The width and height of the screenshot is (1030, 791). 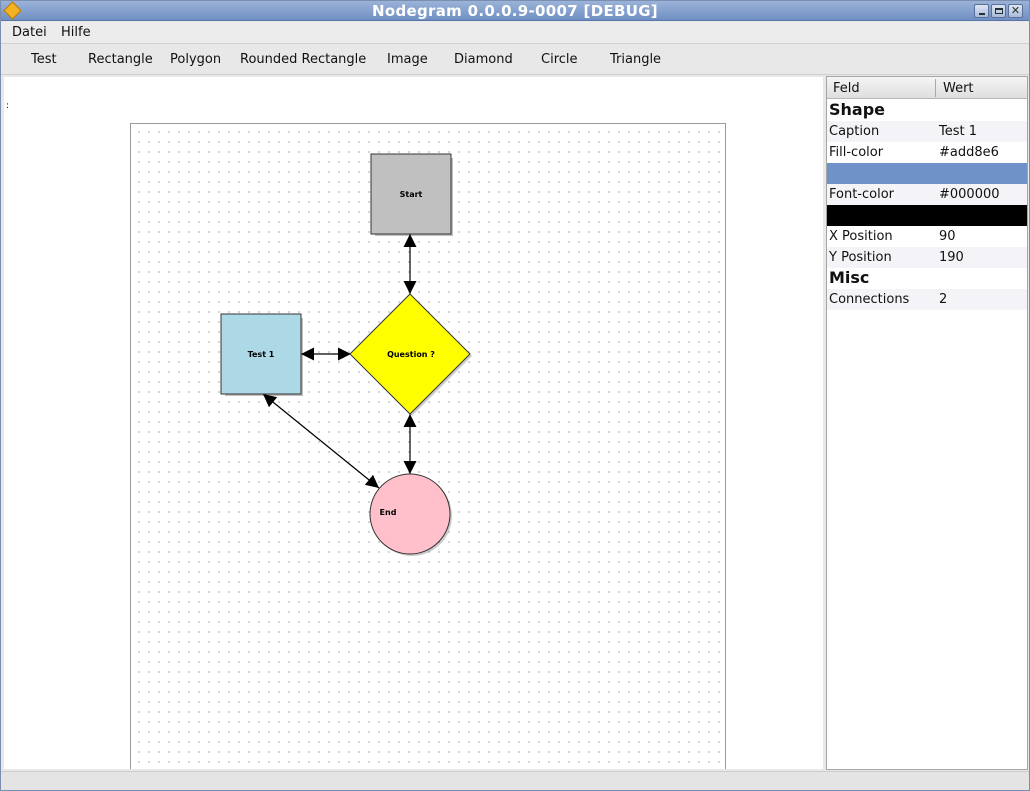 What do you see at coordinates (861, 236) in the screenshot?
I see `property-label: X Position` at bounding box center [861, 236].